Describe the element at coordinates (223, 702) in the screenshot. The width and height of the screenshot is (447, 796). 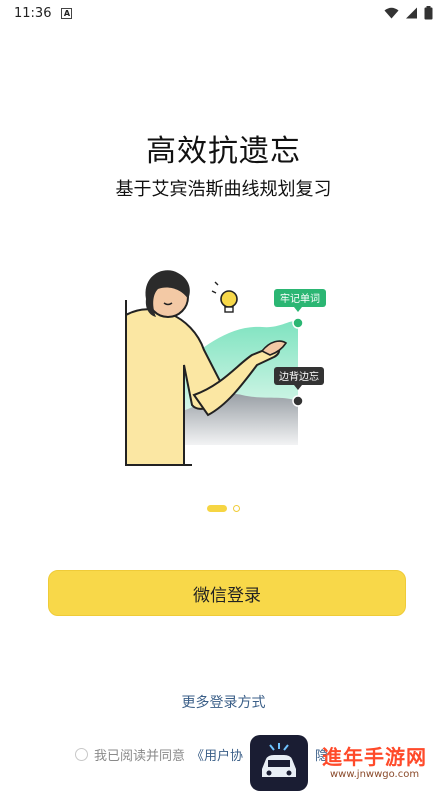
I see `more-login-options-link: 更多登录方式` at that location.